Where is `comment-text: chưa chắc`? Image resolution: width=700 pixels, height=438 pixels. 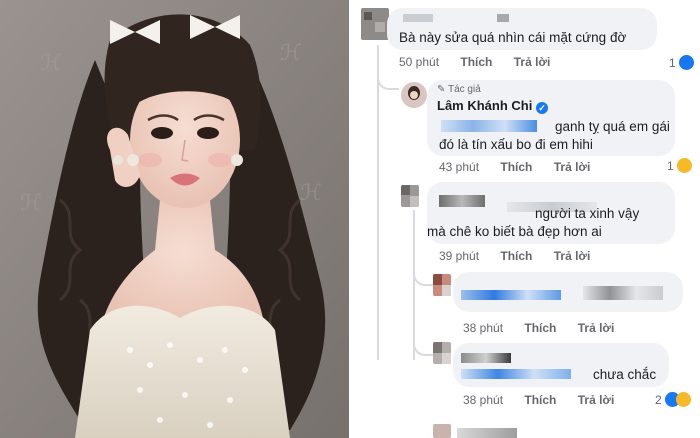 comment-text: chưa chắc is located at coordinates (625, 374).